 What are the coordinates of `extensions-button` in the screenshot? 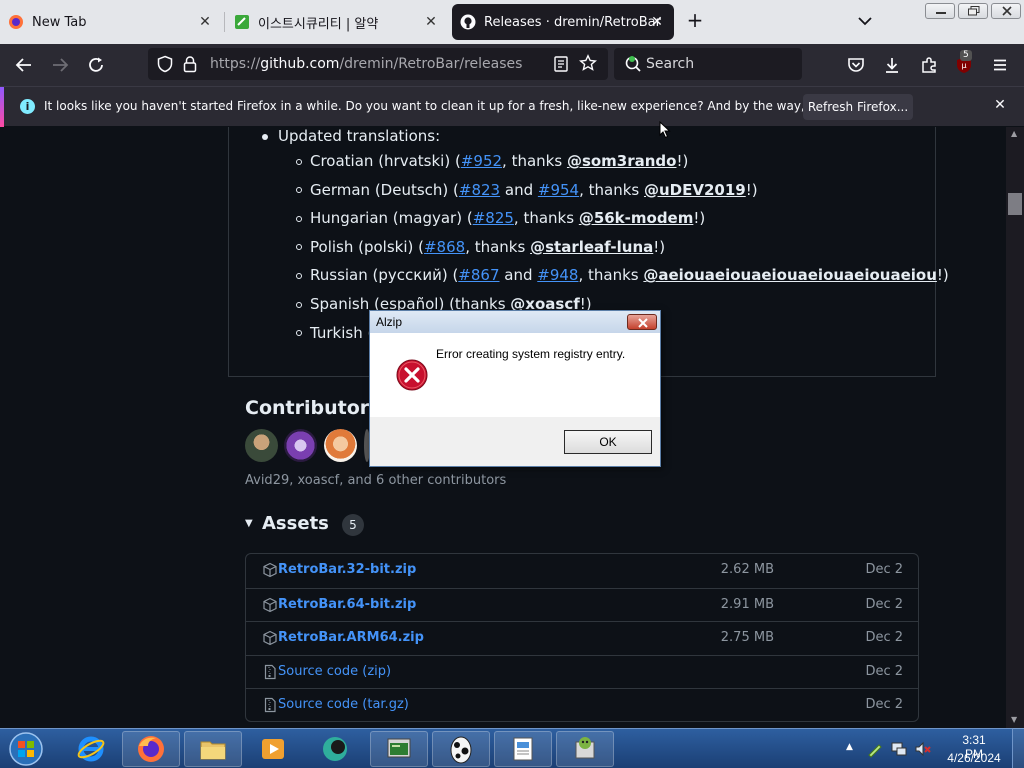 It's located at (929, 65).